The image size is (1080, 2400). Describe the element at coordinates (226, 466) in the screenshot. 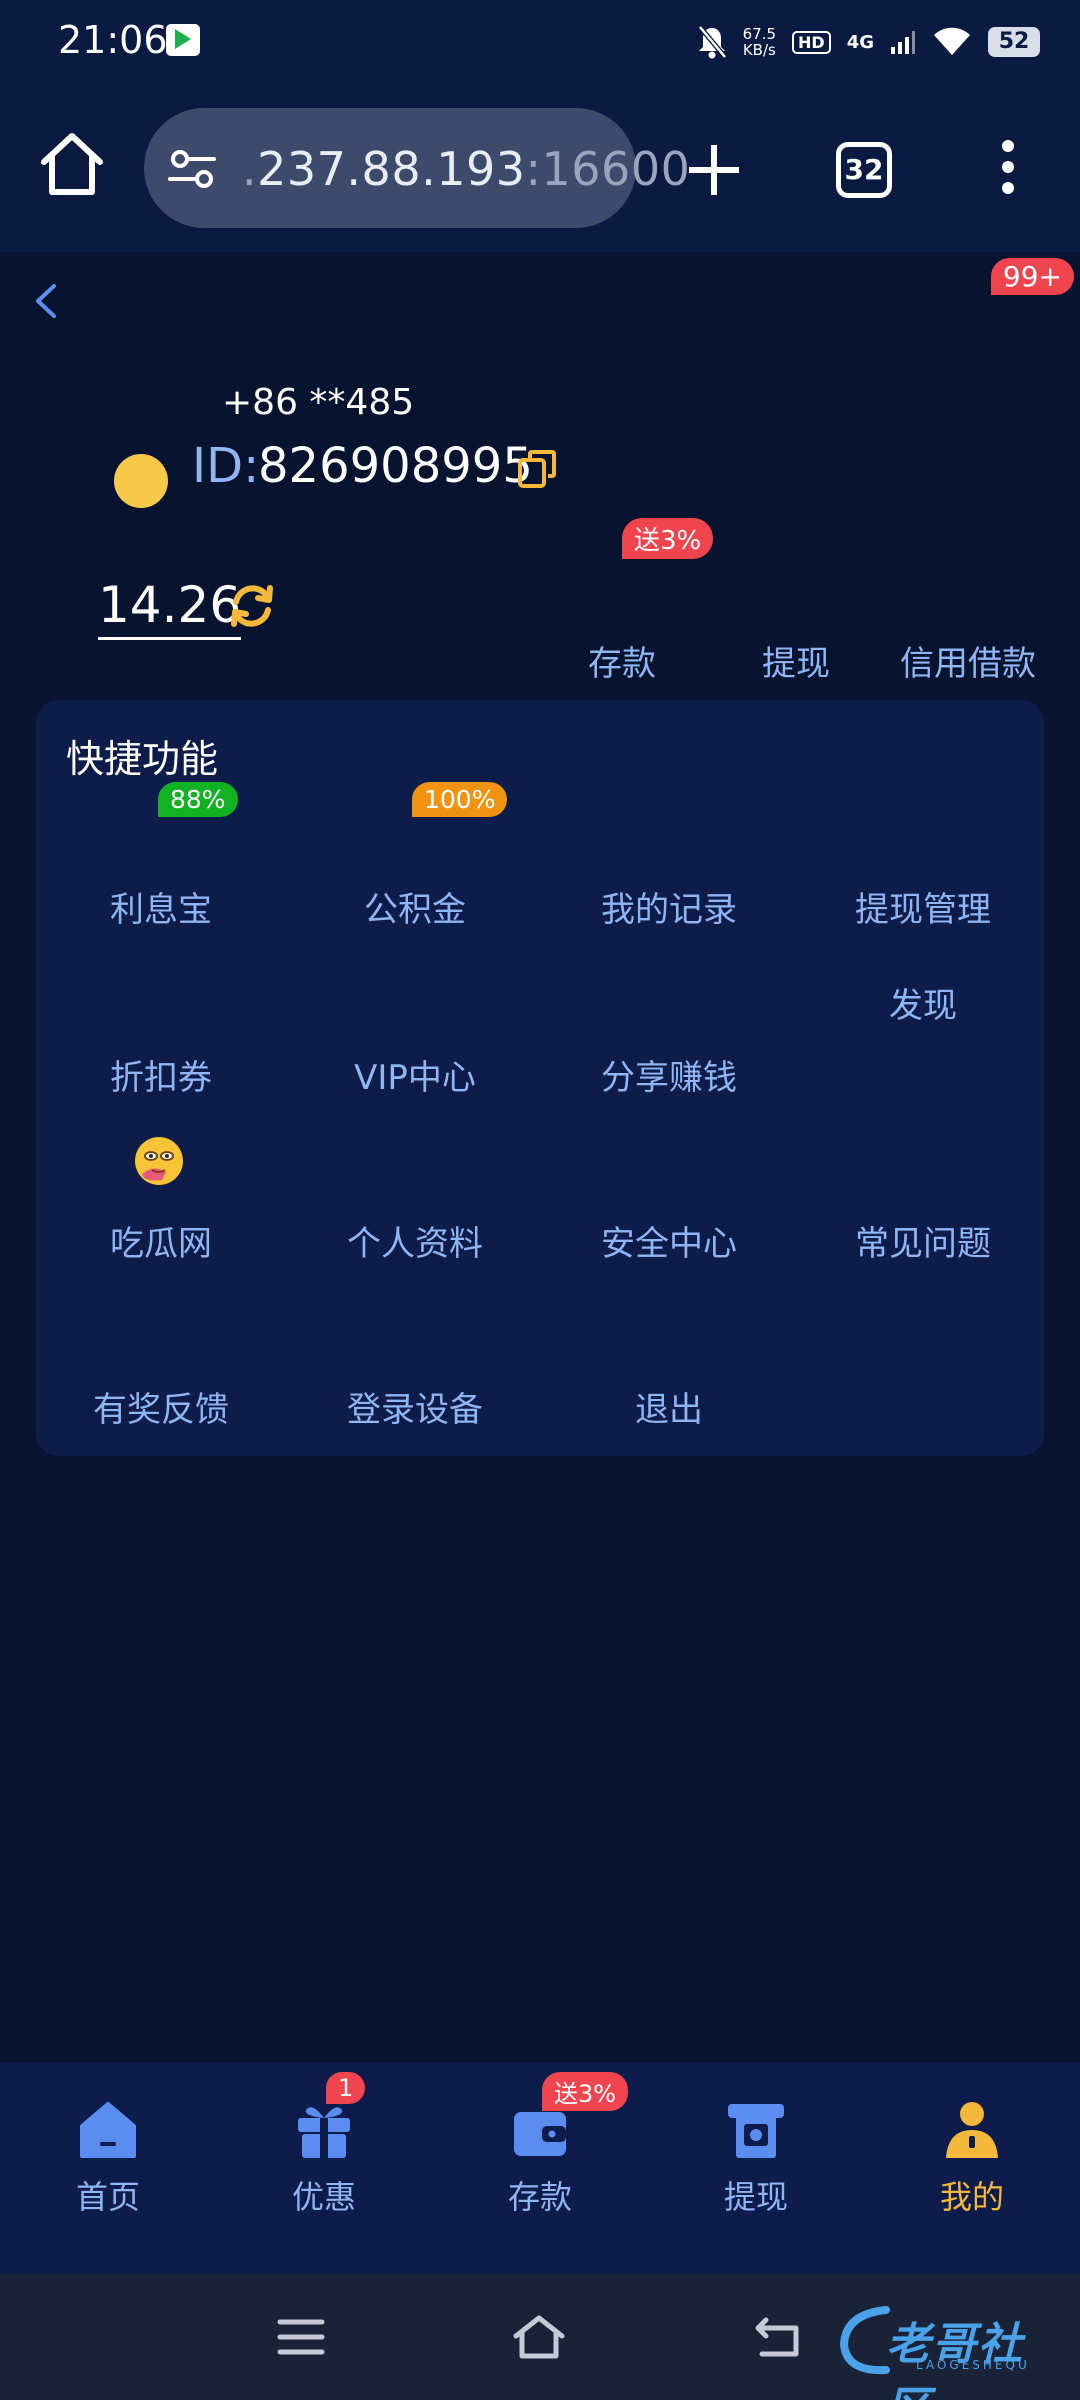

I see `id-label: ID:` at that location.